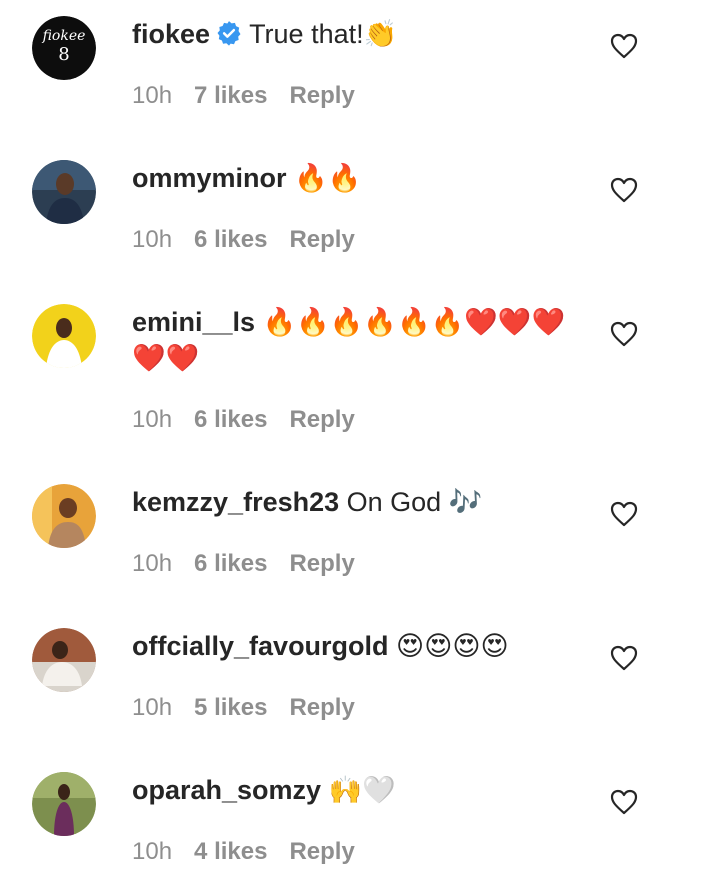 This screenshot has height=879, width=720. What do you see at coordinates (64, 36) in the screenshot?
I see `svg-text: fiokee` at bounding box center [64, 36].